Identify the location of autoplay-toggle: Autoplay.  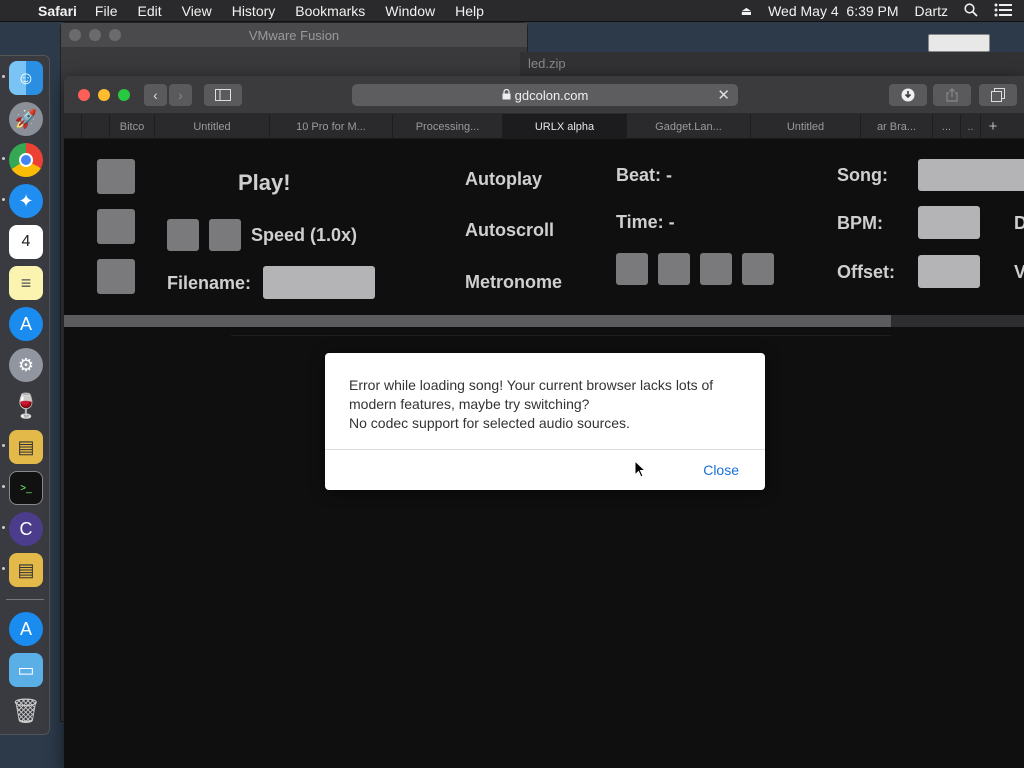
(503, 179).